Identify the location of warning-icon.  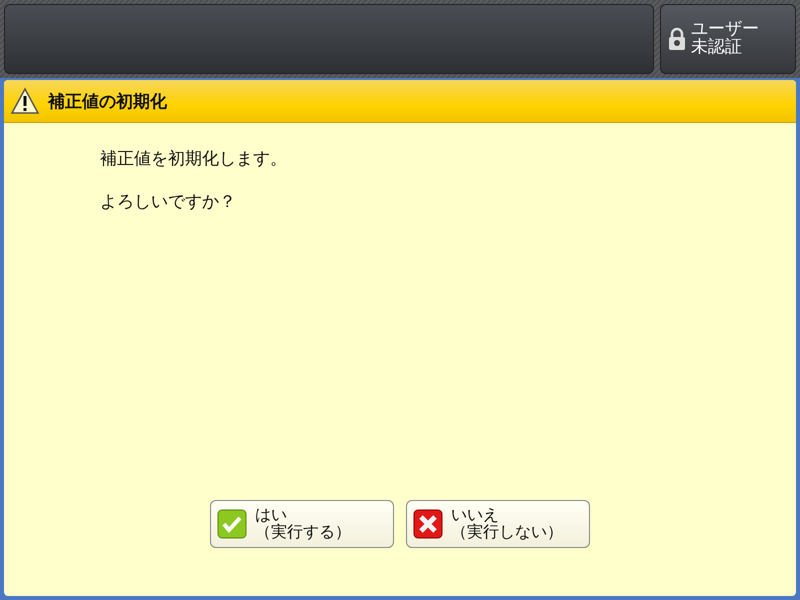
(25, 101).